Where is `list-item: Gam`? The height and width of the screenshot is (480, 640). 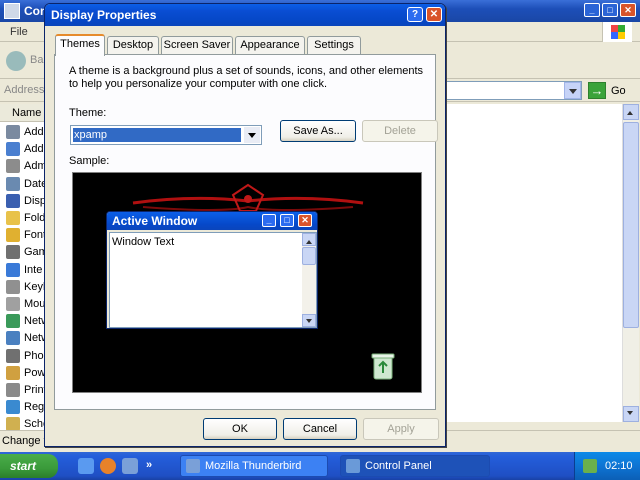
list-item: Gam is located at coordinates (26, 252).